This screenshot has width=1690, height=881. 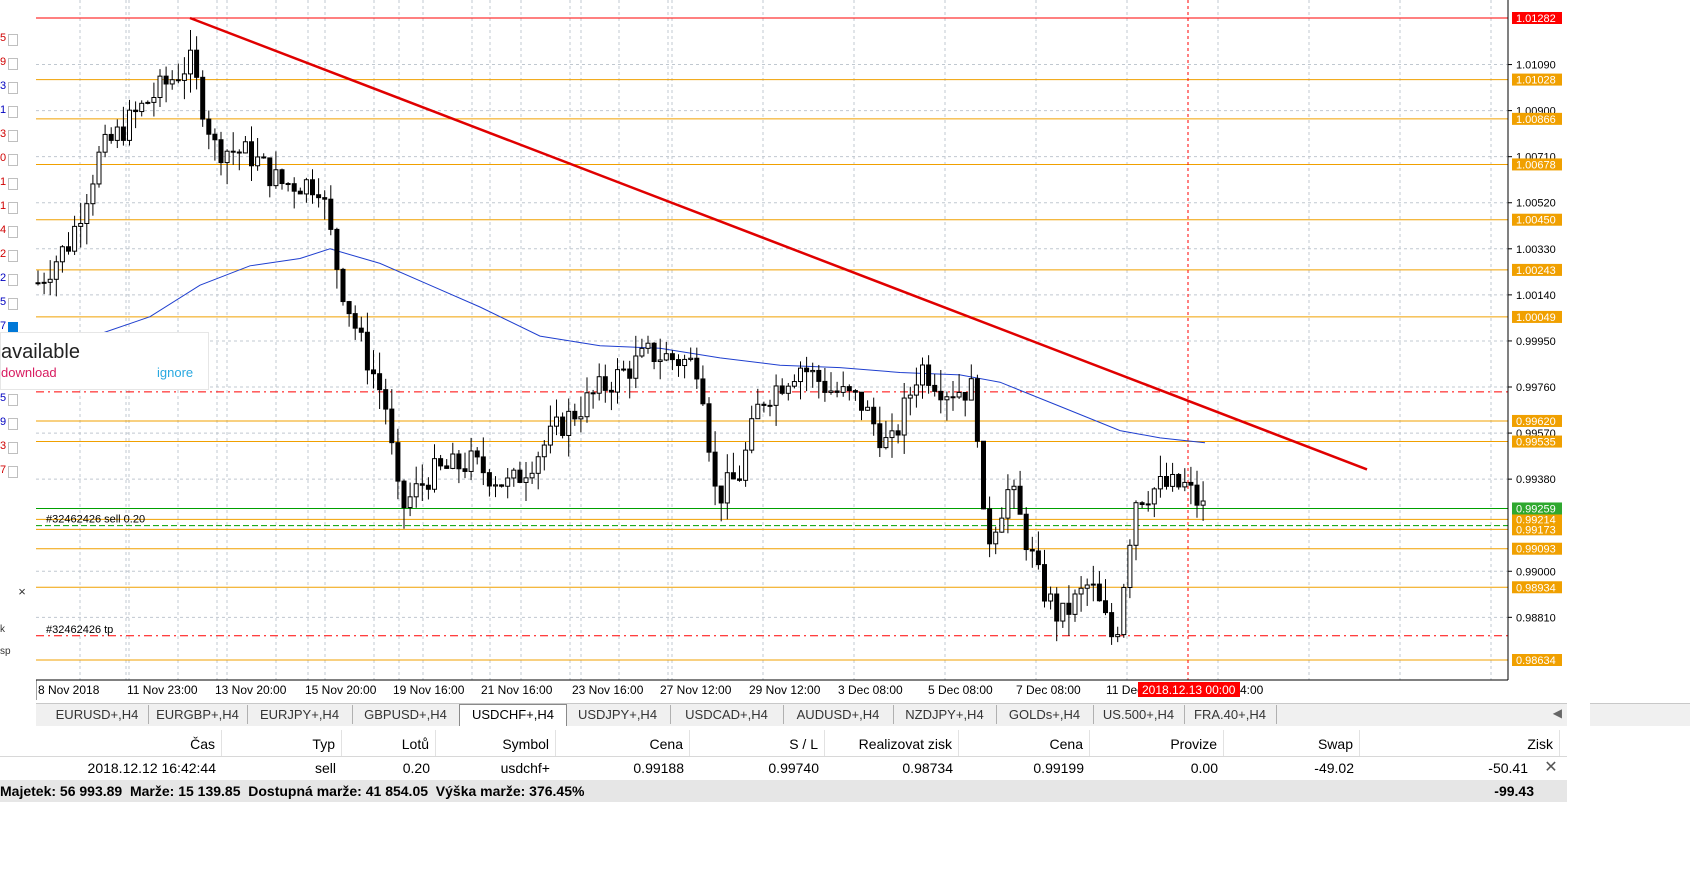 I want to click on level-price-label: 0.98634, so click(x=1536, y=661).